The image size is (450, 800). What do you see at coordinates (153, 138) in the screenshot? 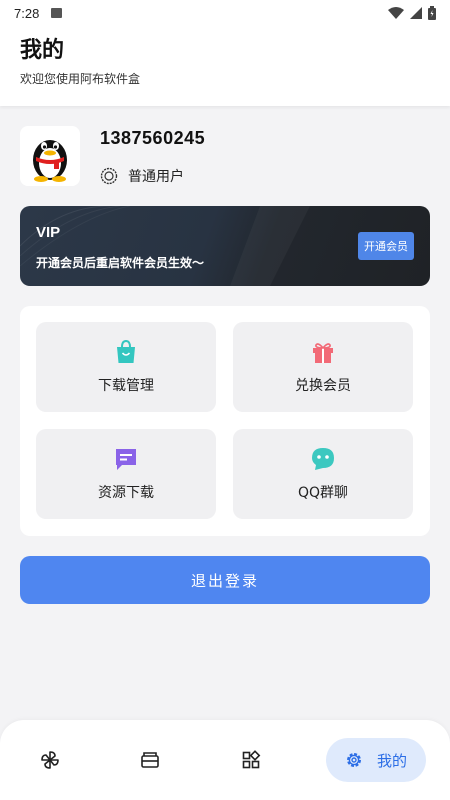
I see `user-phone: 1387560245` at bounding box center [153, 138].